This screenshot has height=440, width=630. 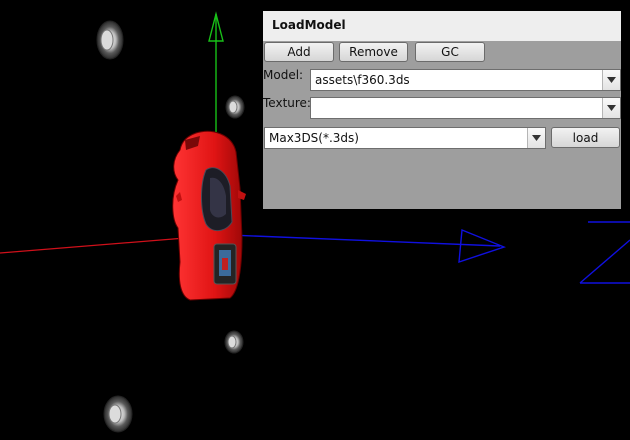 I want to click on model-combo-value: assets\f360.3ds, so click(x=362, y=80).